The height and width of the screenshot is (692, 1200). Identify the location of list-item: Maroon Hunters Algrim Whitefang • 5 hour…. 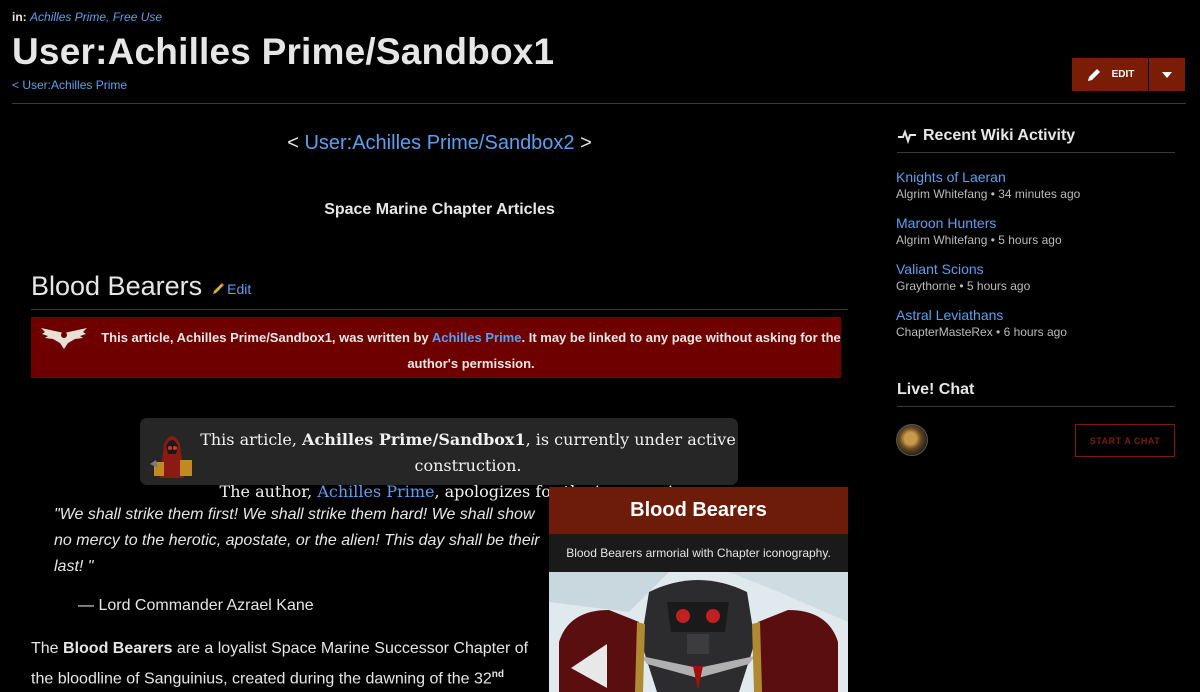
(1036, 238).